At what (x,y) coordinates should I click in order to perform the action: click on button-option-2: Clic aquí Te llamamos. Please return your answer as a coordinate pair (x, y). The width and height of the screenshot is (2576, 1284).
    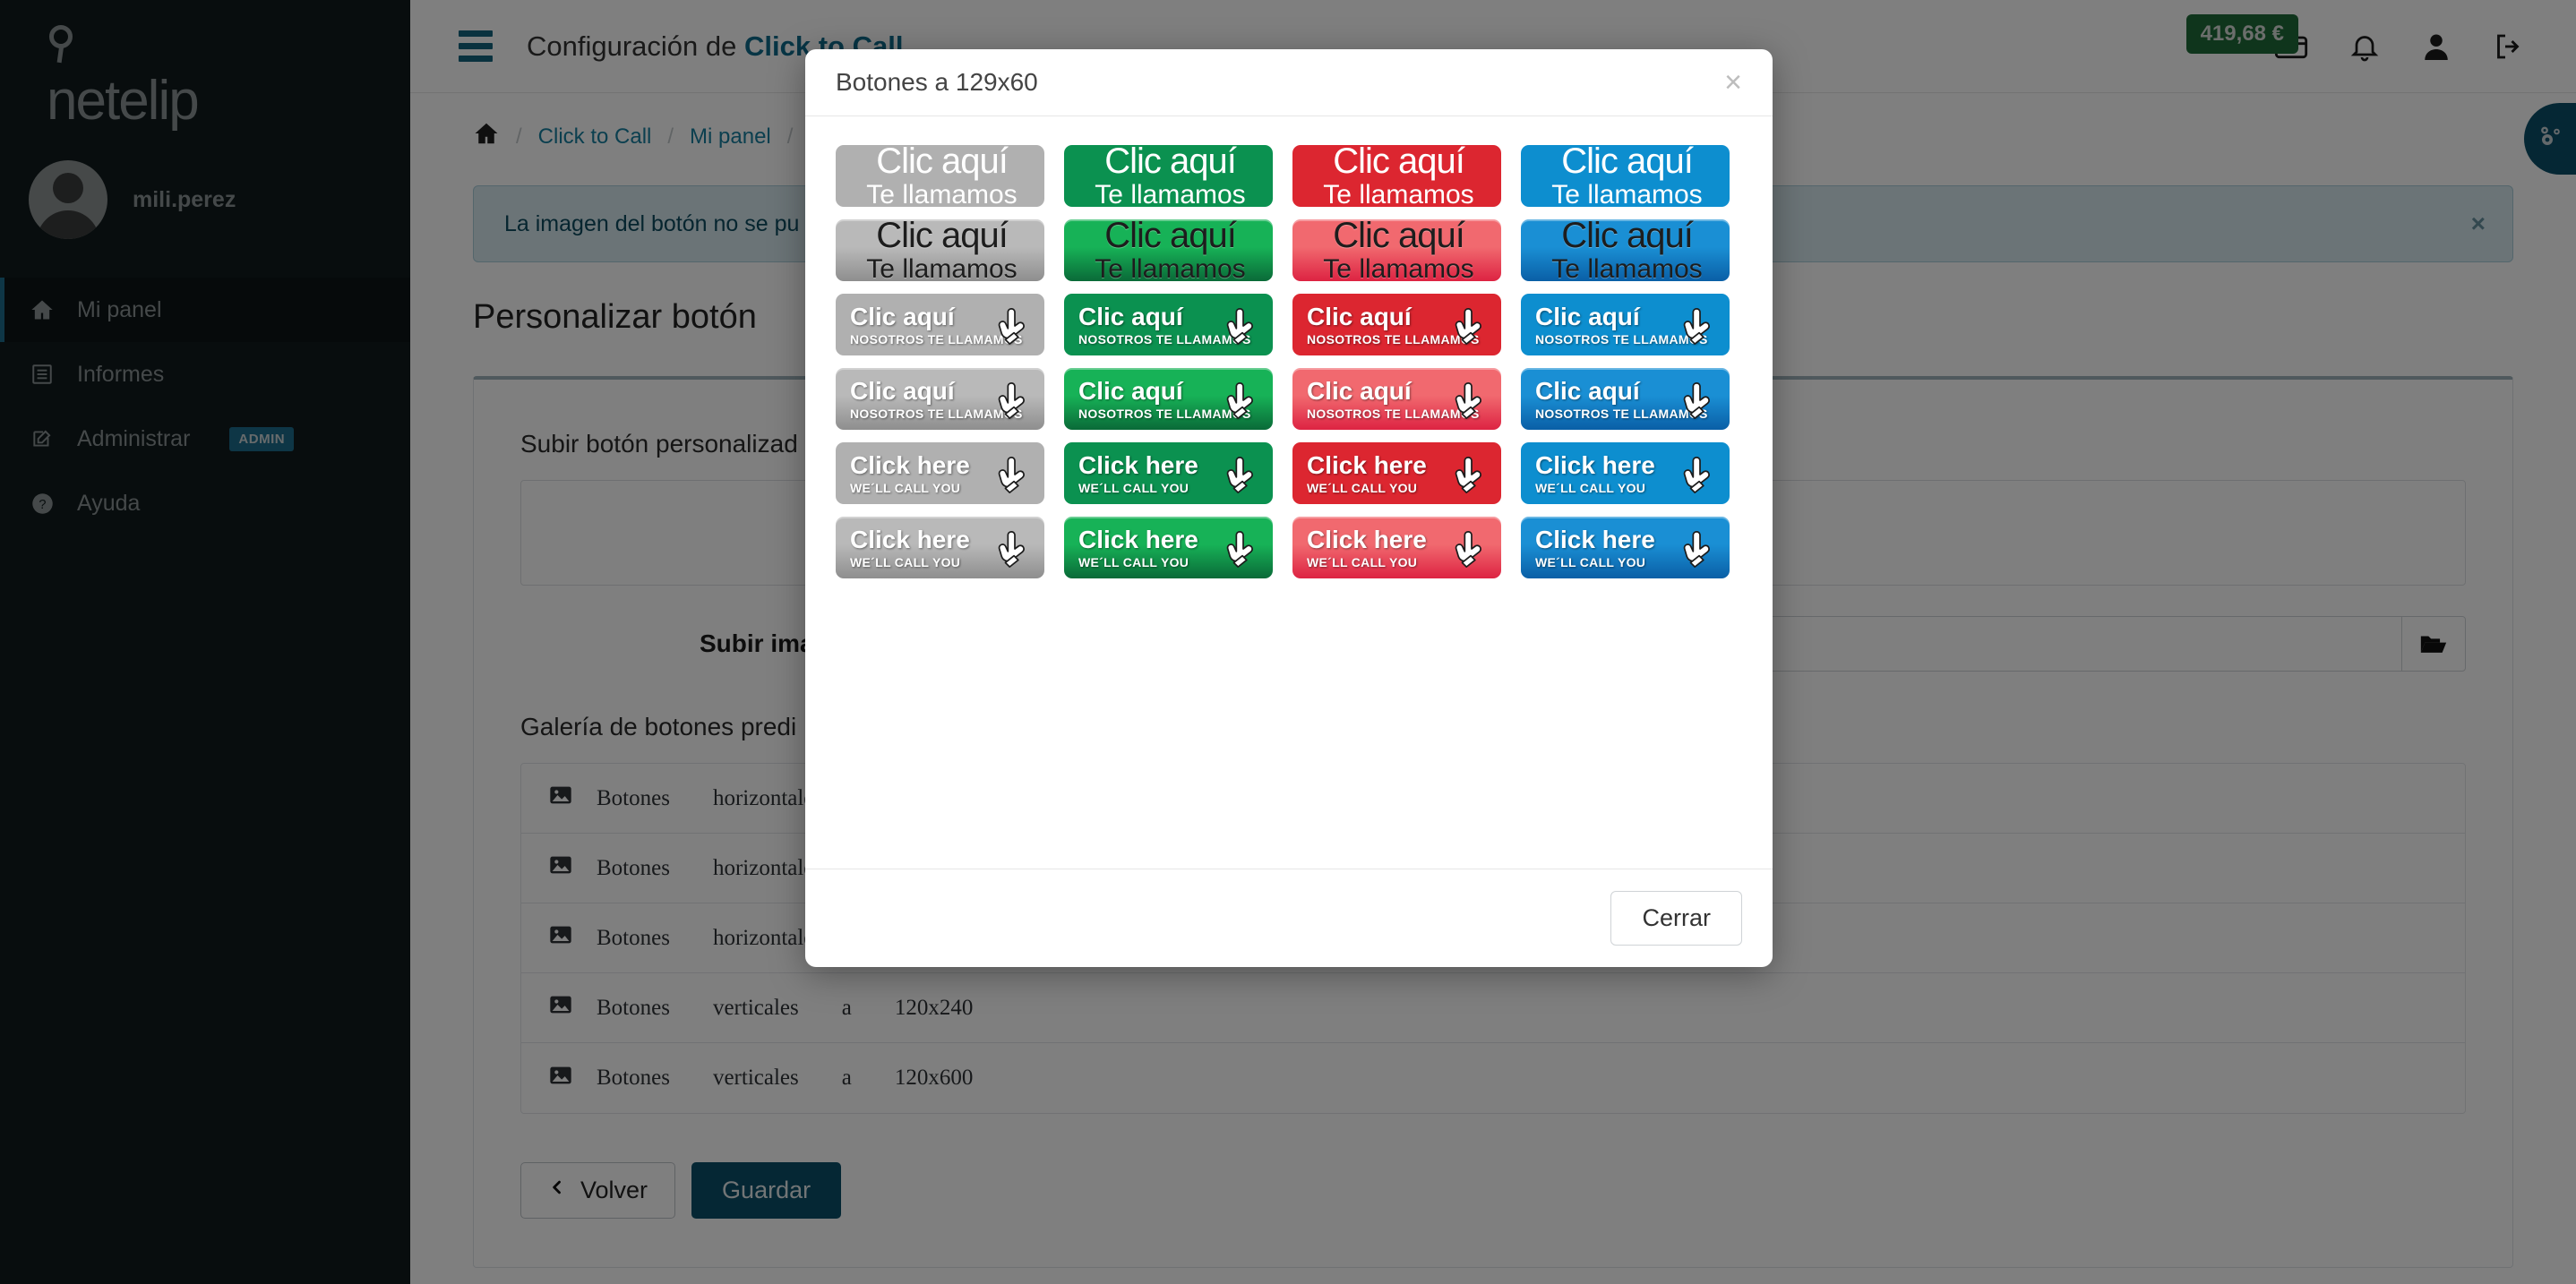
    Looking at the image, I should click on (1168, 176).